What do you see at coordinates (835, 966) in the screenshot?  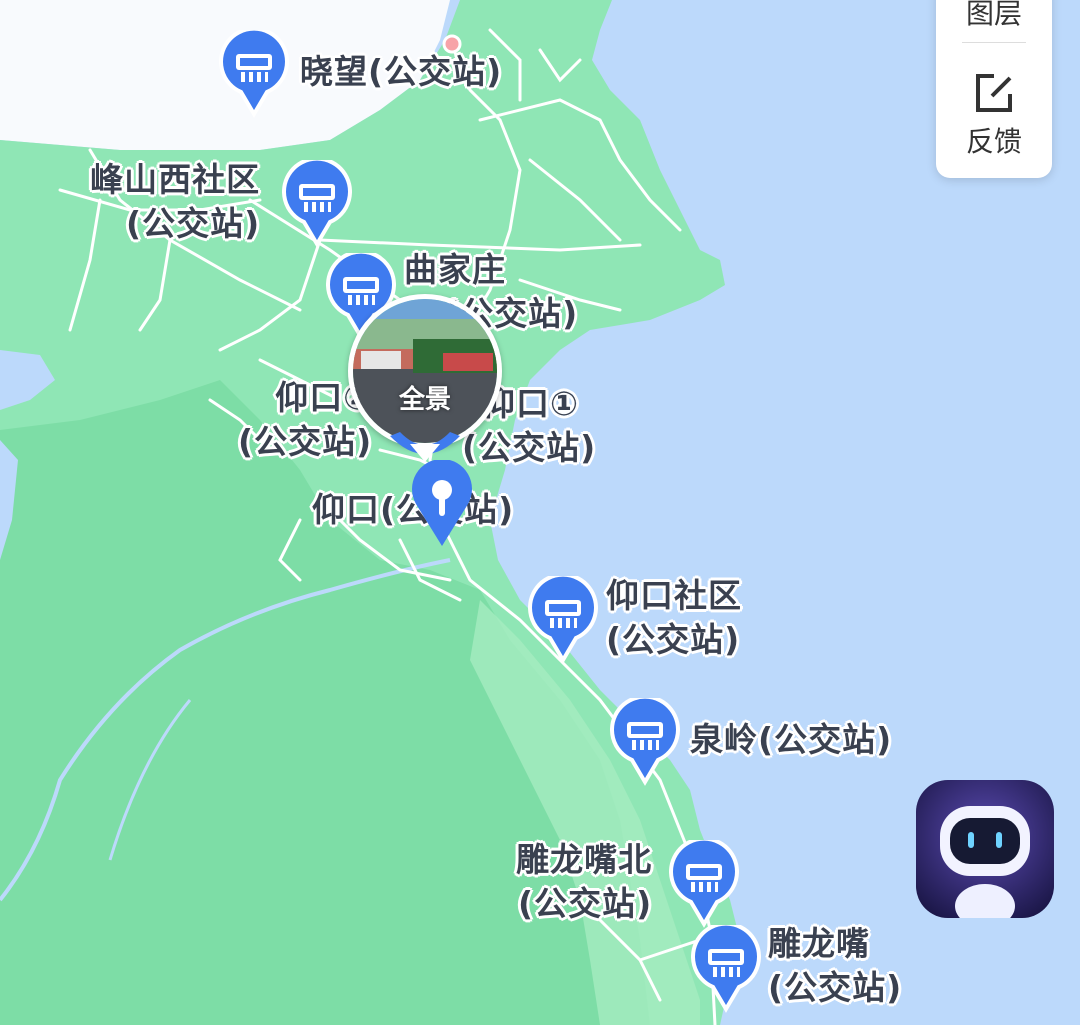 I see `bus-stop-label: 雕龙嘴 (公交站)` at bounding box center [835, 966].